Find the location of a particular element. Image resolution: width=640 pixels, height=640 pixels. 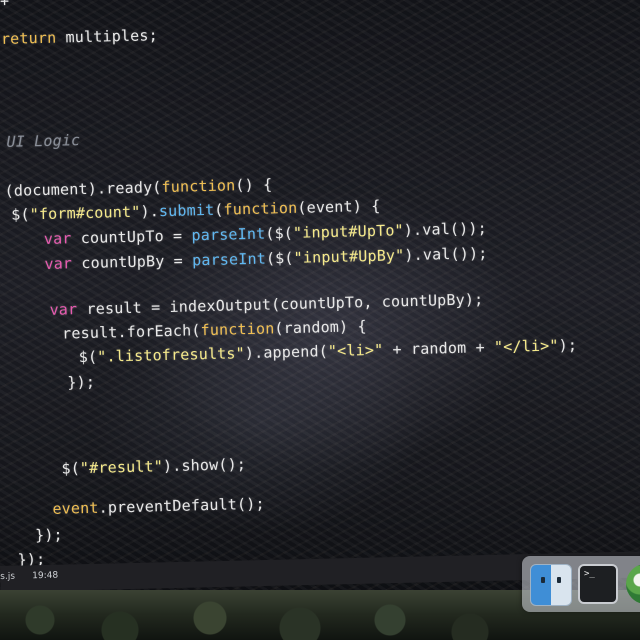

code-token: "input#UpBy" is located at coordinates (349, 256).